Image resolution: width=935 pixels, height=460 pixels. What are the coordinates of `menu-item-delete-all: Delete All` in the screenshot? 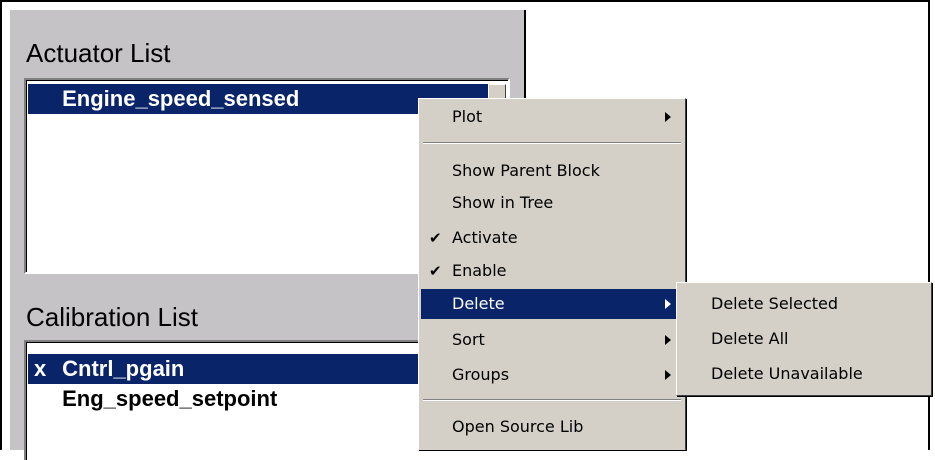 It's located at (804, 339).